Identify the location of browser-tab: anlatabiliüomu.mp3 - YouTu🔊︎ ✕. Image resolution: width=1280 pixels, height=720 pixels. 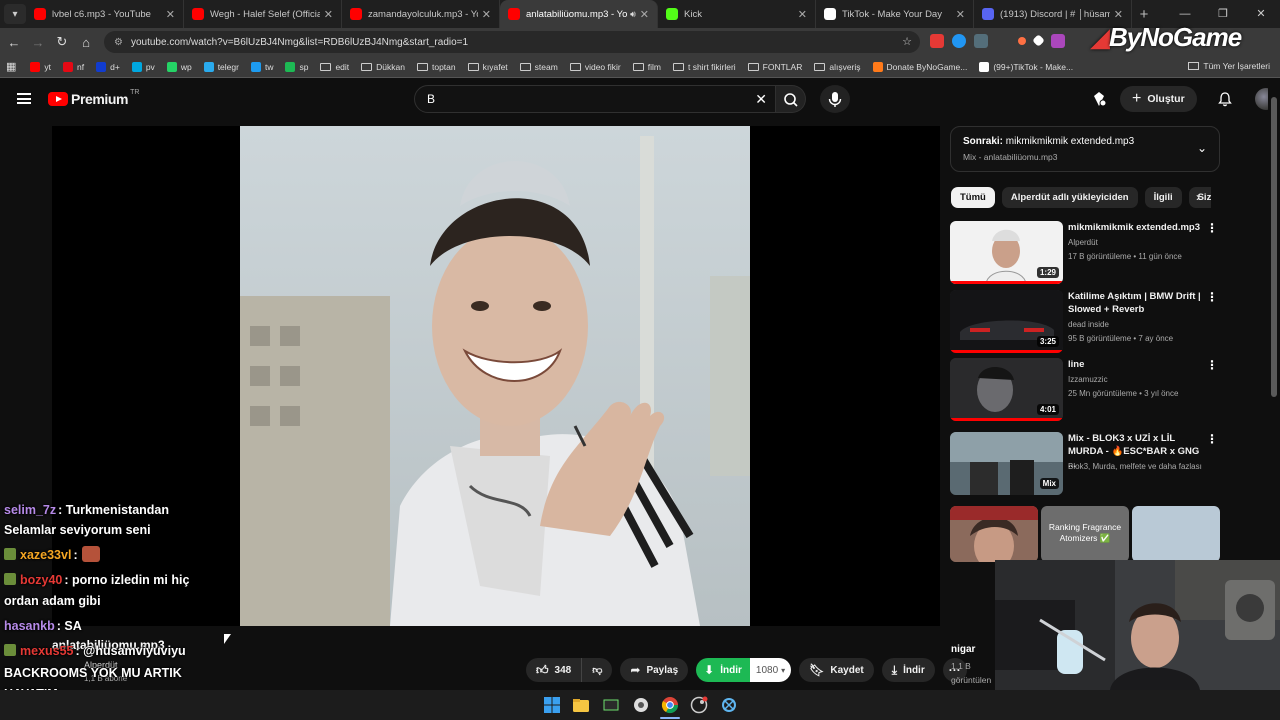
(579, 14).